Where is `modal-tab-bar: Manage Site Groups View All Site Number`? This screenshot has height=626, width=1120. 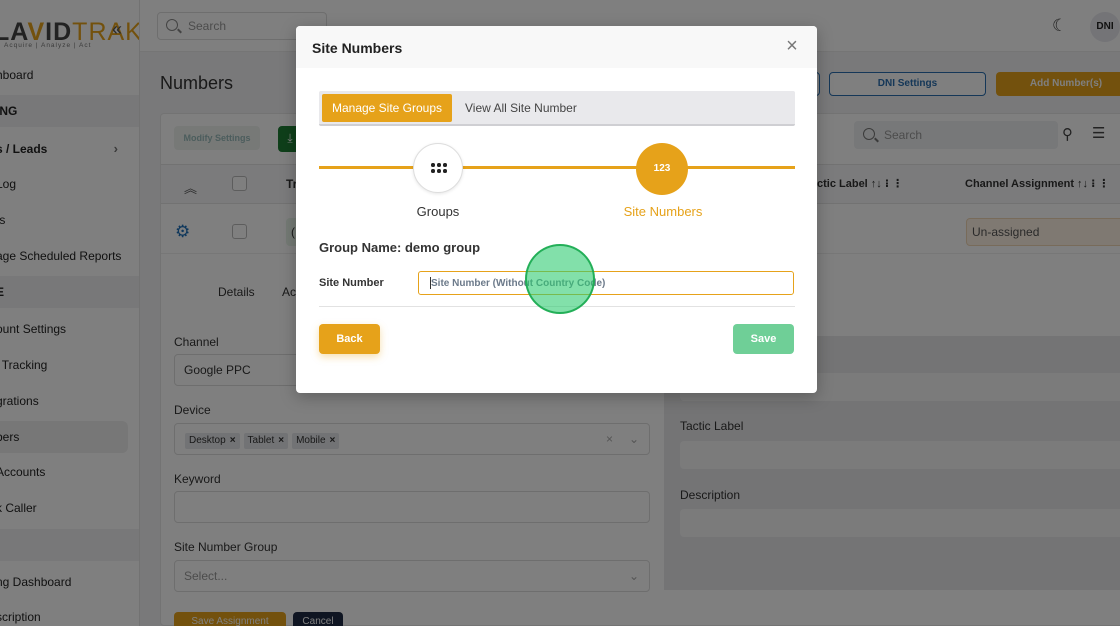
modal-tab-bar: Manage Site Groups View All Site Number is located at coordinates (557, 108).